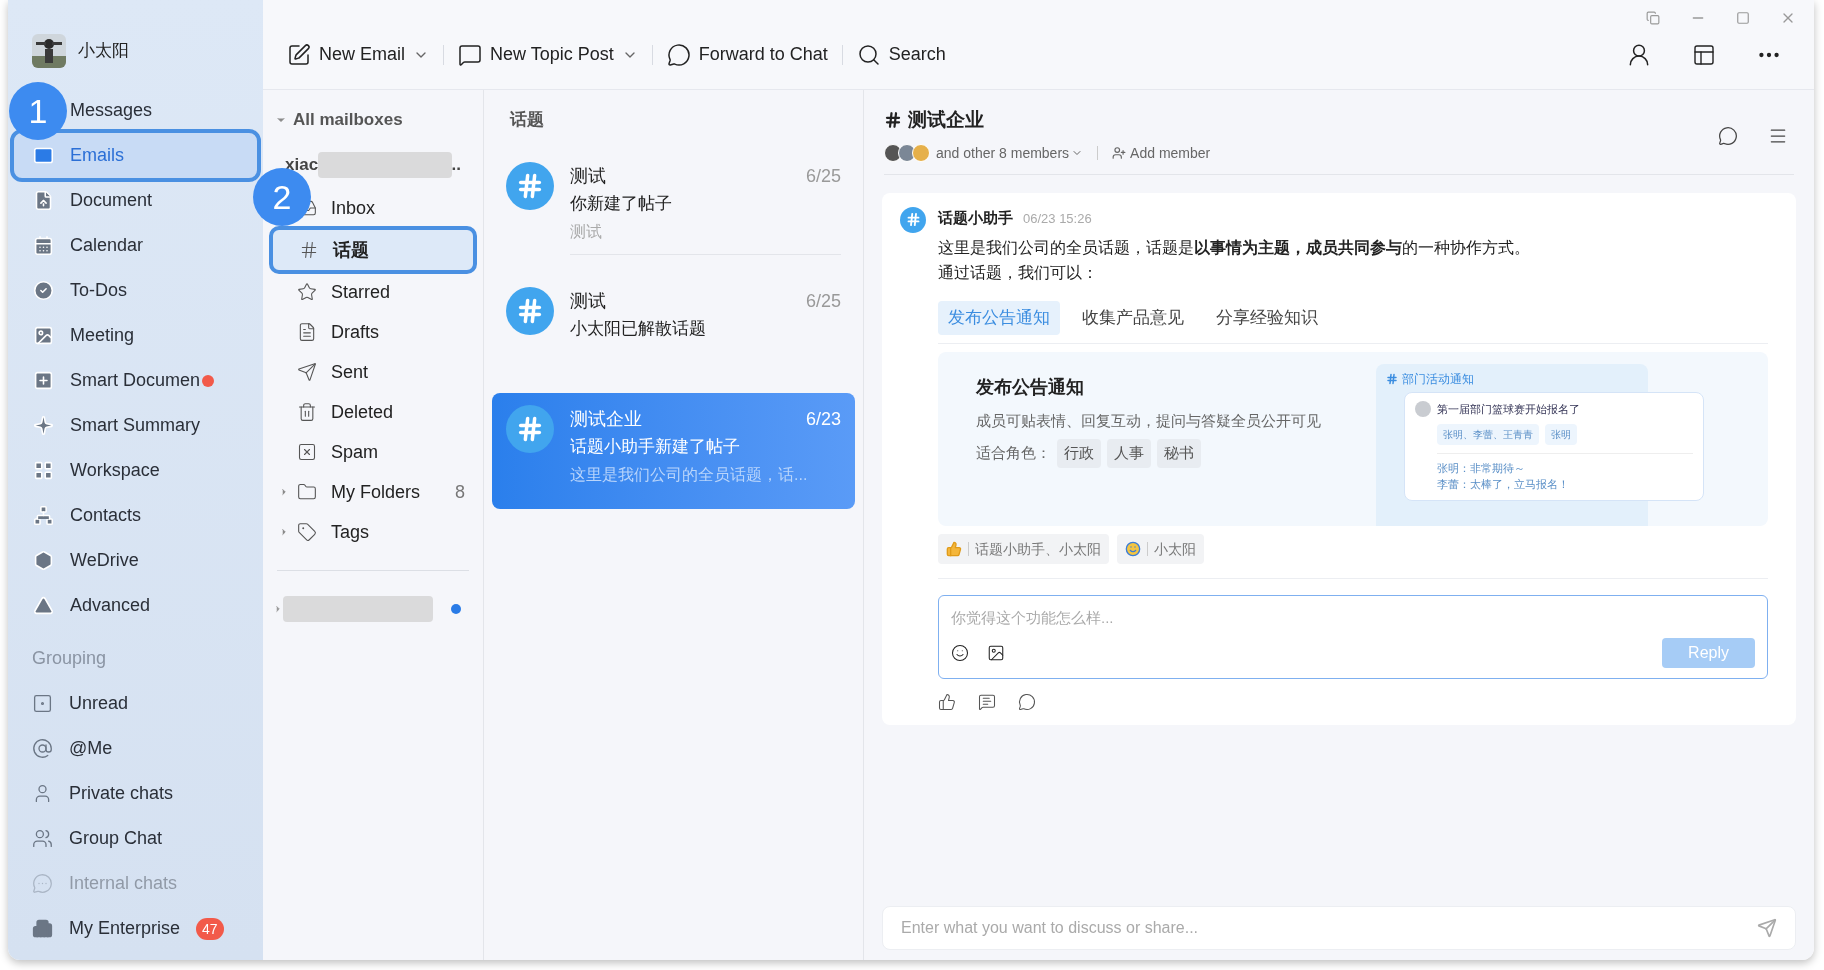 The image size is (1824, 970). Describe the element at coordinates (1503, 484) in the screenshot. I see `preview-comment: 李蕾：太棒了，立马报名！` at that location.